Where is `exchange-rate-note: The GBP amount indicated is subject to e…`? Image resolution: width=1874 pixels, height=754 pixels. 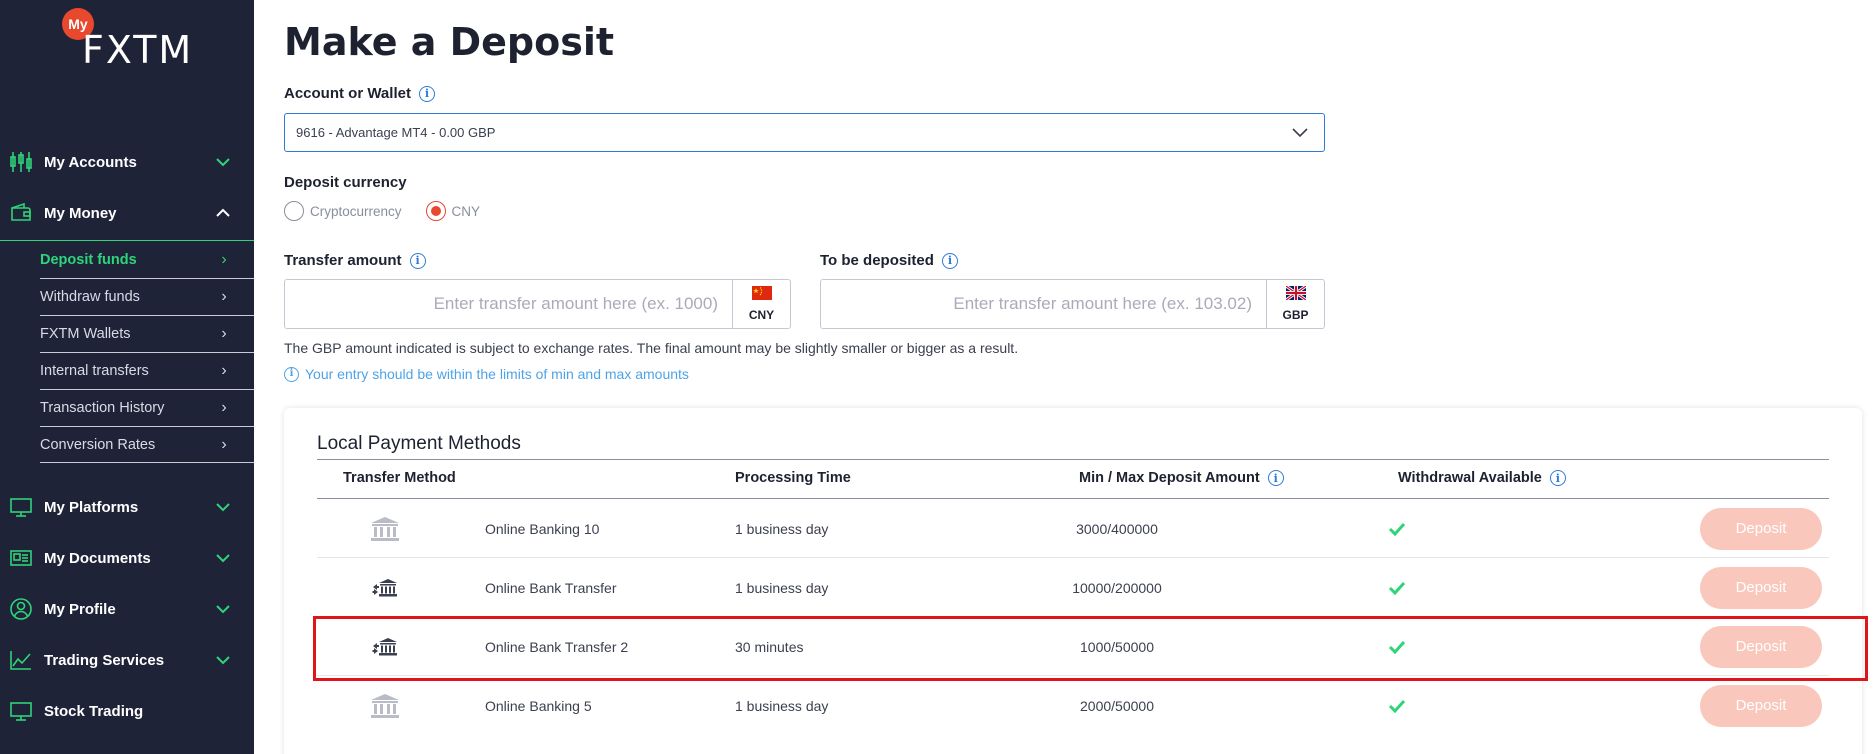
exchange-rate-note: The GBP amount indicated is subject to e… is located at coordinates (651, 348).